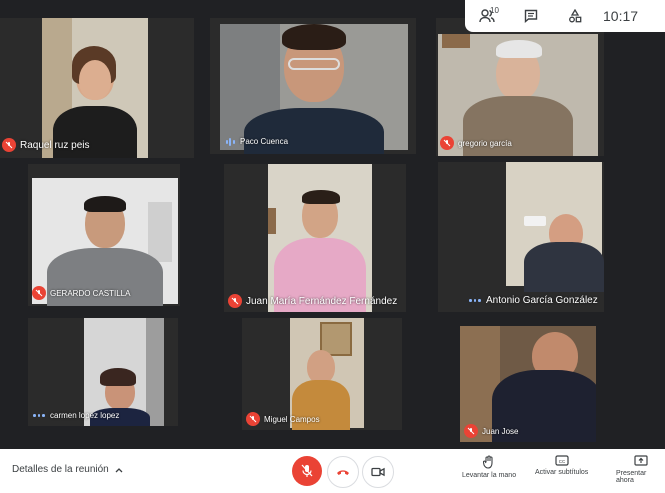 This screenshot has width=665, height=493. I want to click on participant-label: GERARDO CASTILLA, so click(81, 293).